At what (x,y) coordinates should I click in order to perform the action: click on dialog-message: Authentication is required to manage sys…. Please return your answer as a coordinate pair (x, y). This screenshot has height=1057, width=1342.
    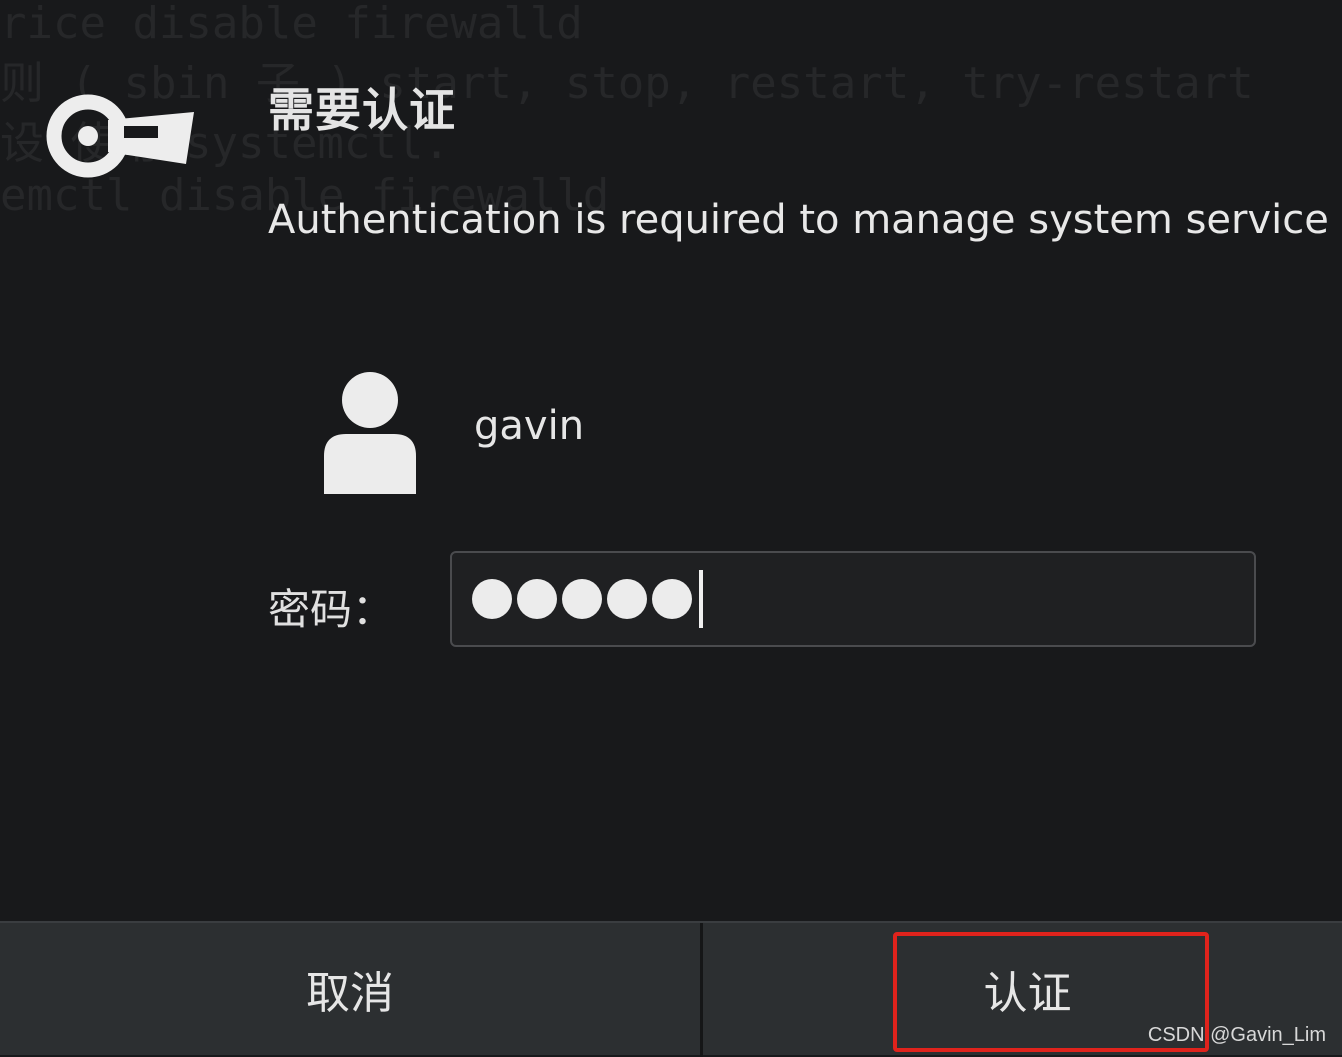
    Looking at the image, I should click on (803, 220).